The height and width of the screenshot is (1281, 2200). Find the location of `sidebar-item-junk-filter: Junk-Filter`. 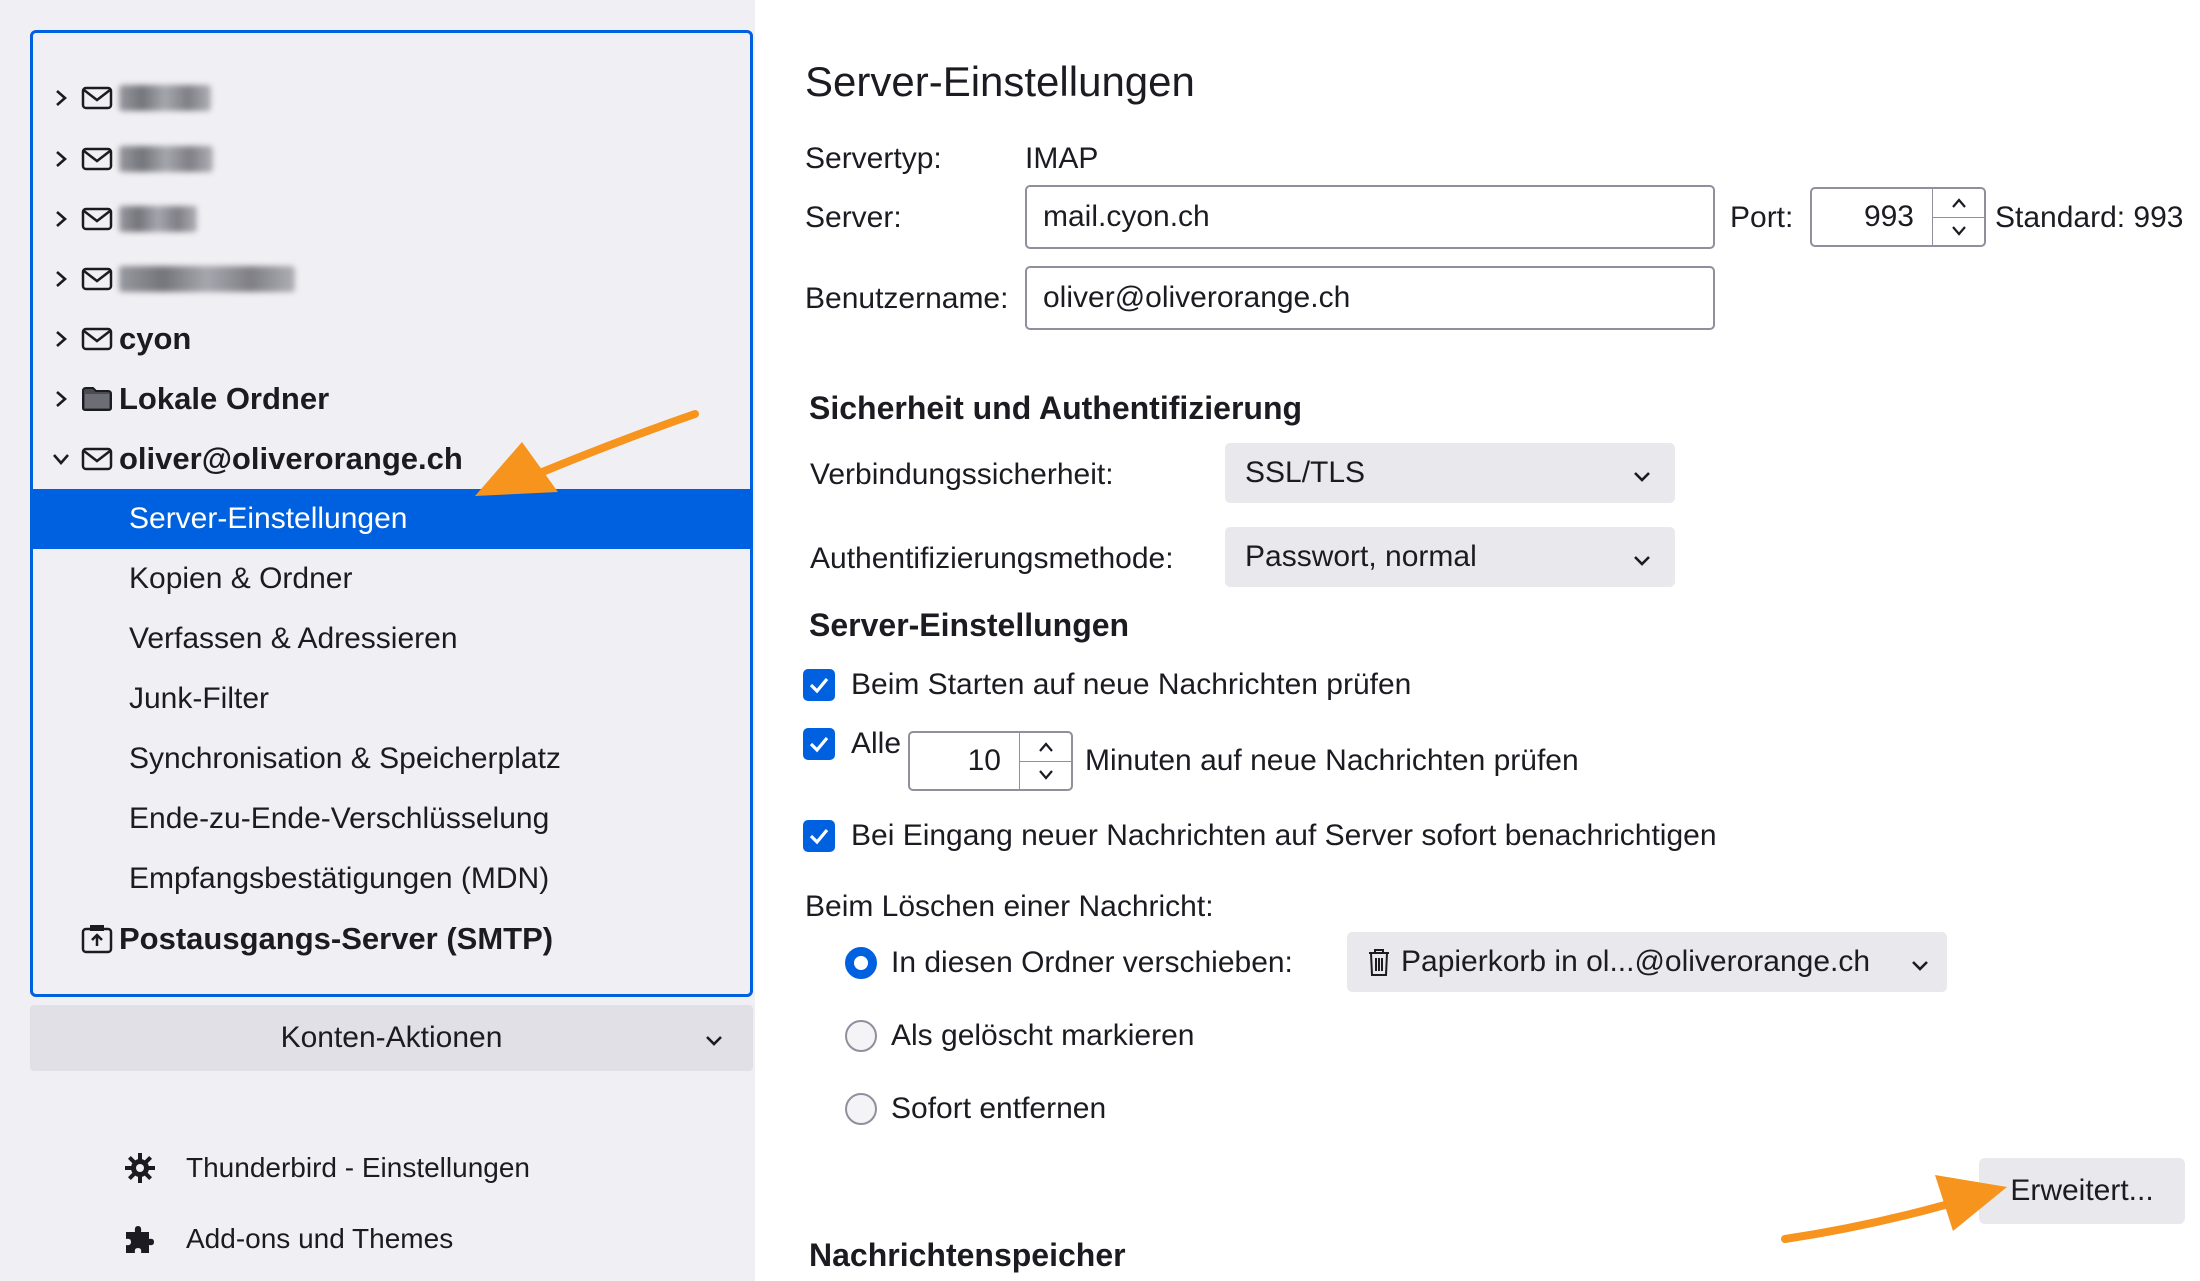

sidebar-item-junk-filter: Junk-Filter is located at coordinates (391, 699).